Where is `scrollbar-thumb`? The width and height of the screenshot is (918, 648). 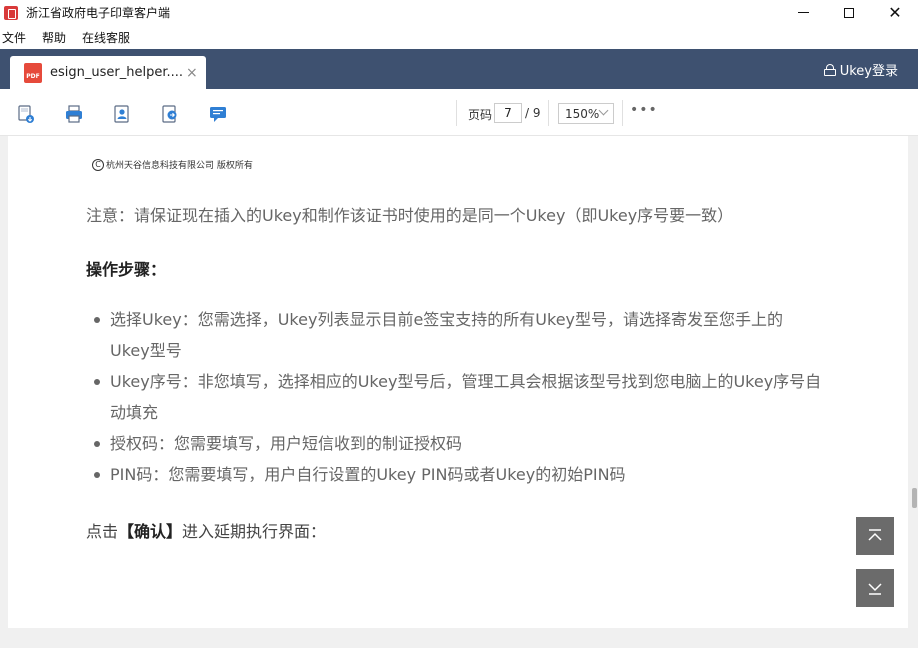
scrollbar-thumb is located at coordinates (914, 498).